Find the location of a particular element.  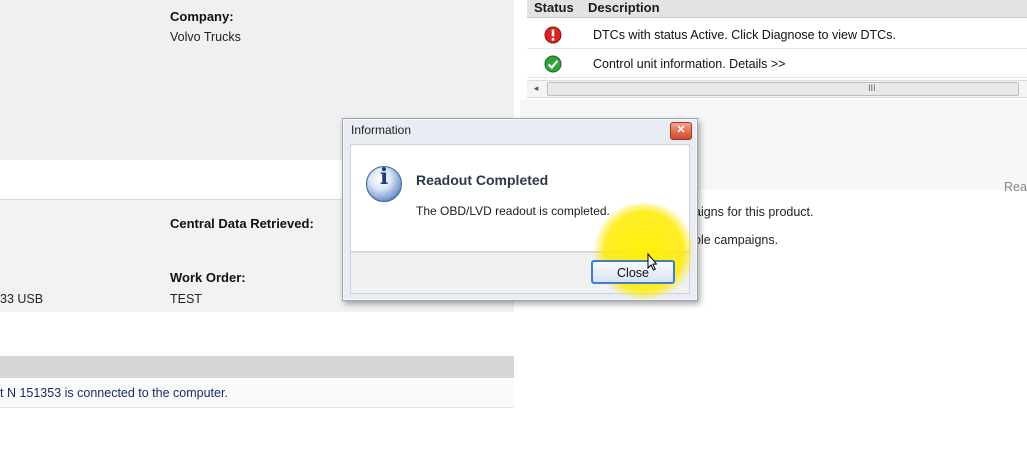

status-column-header: Status is located at coordinates (554, 7).